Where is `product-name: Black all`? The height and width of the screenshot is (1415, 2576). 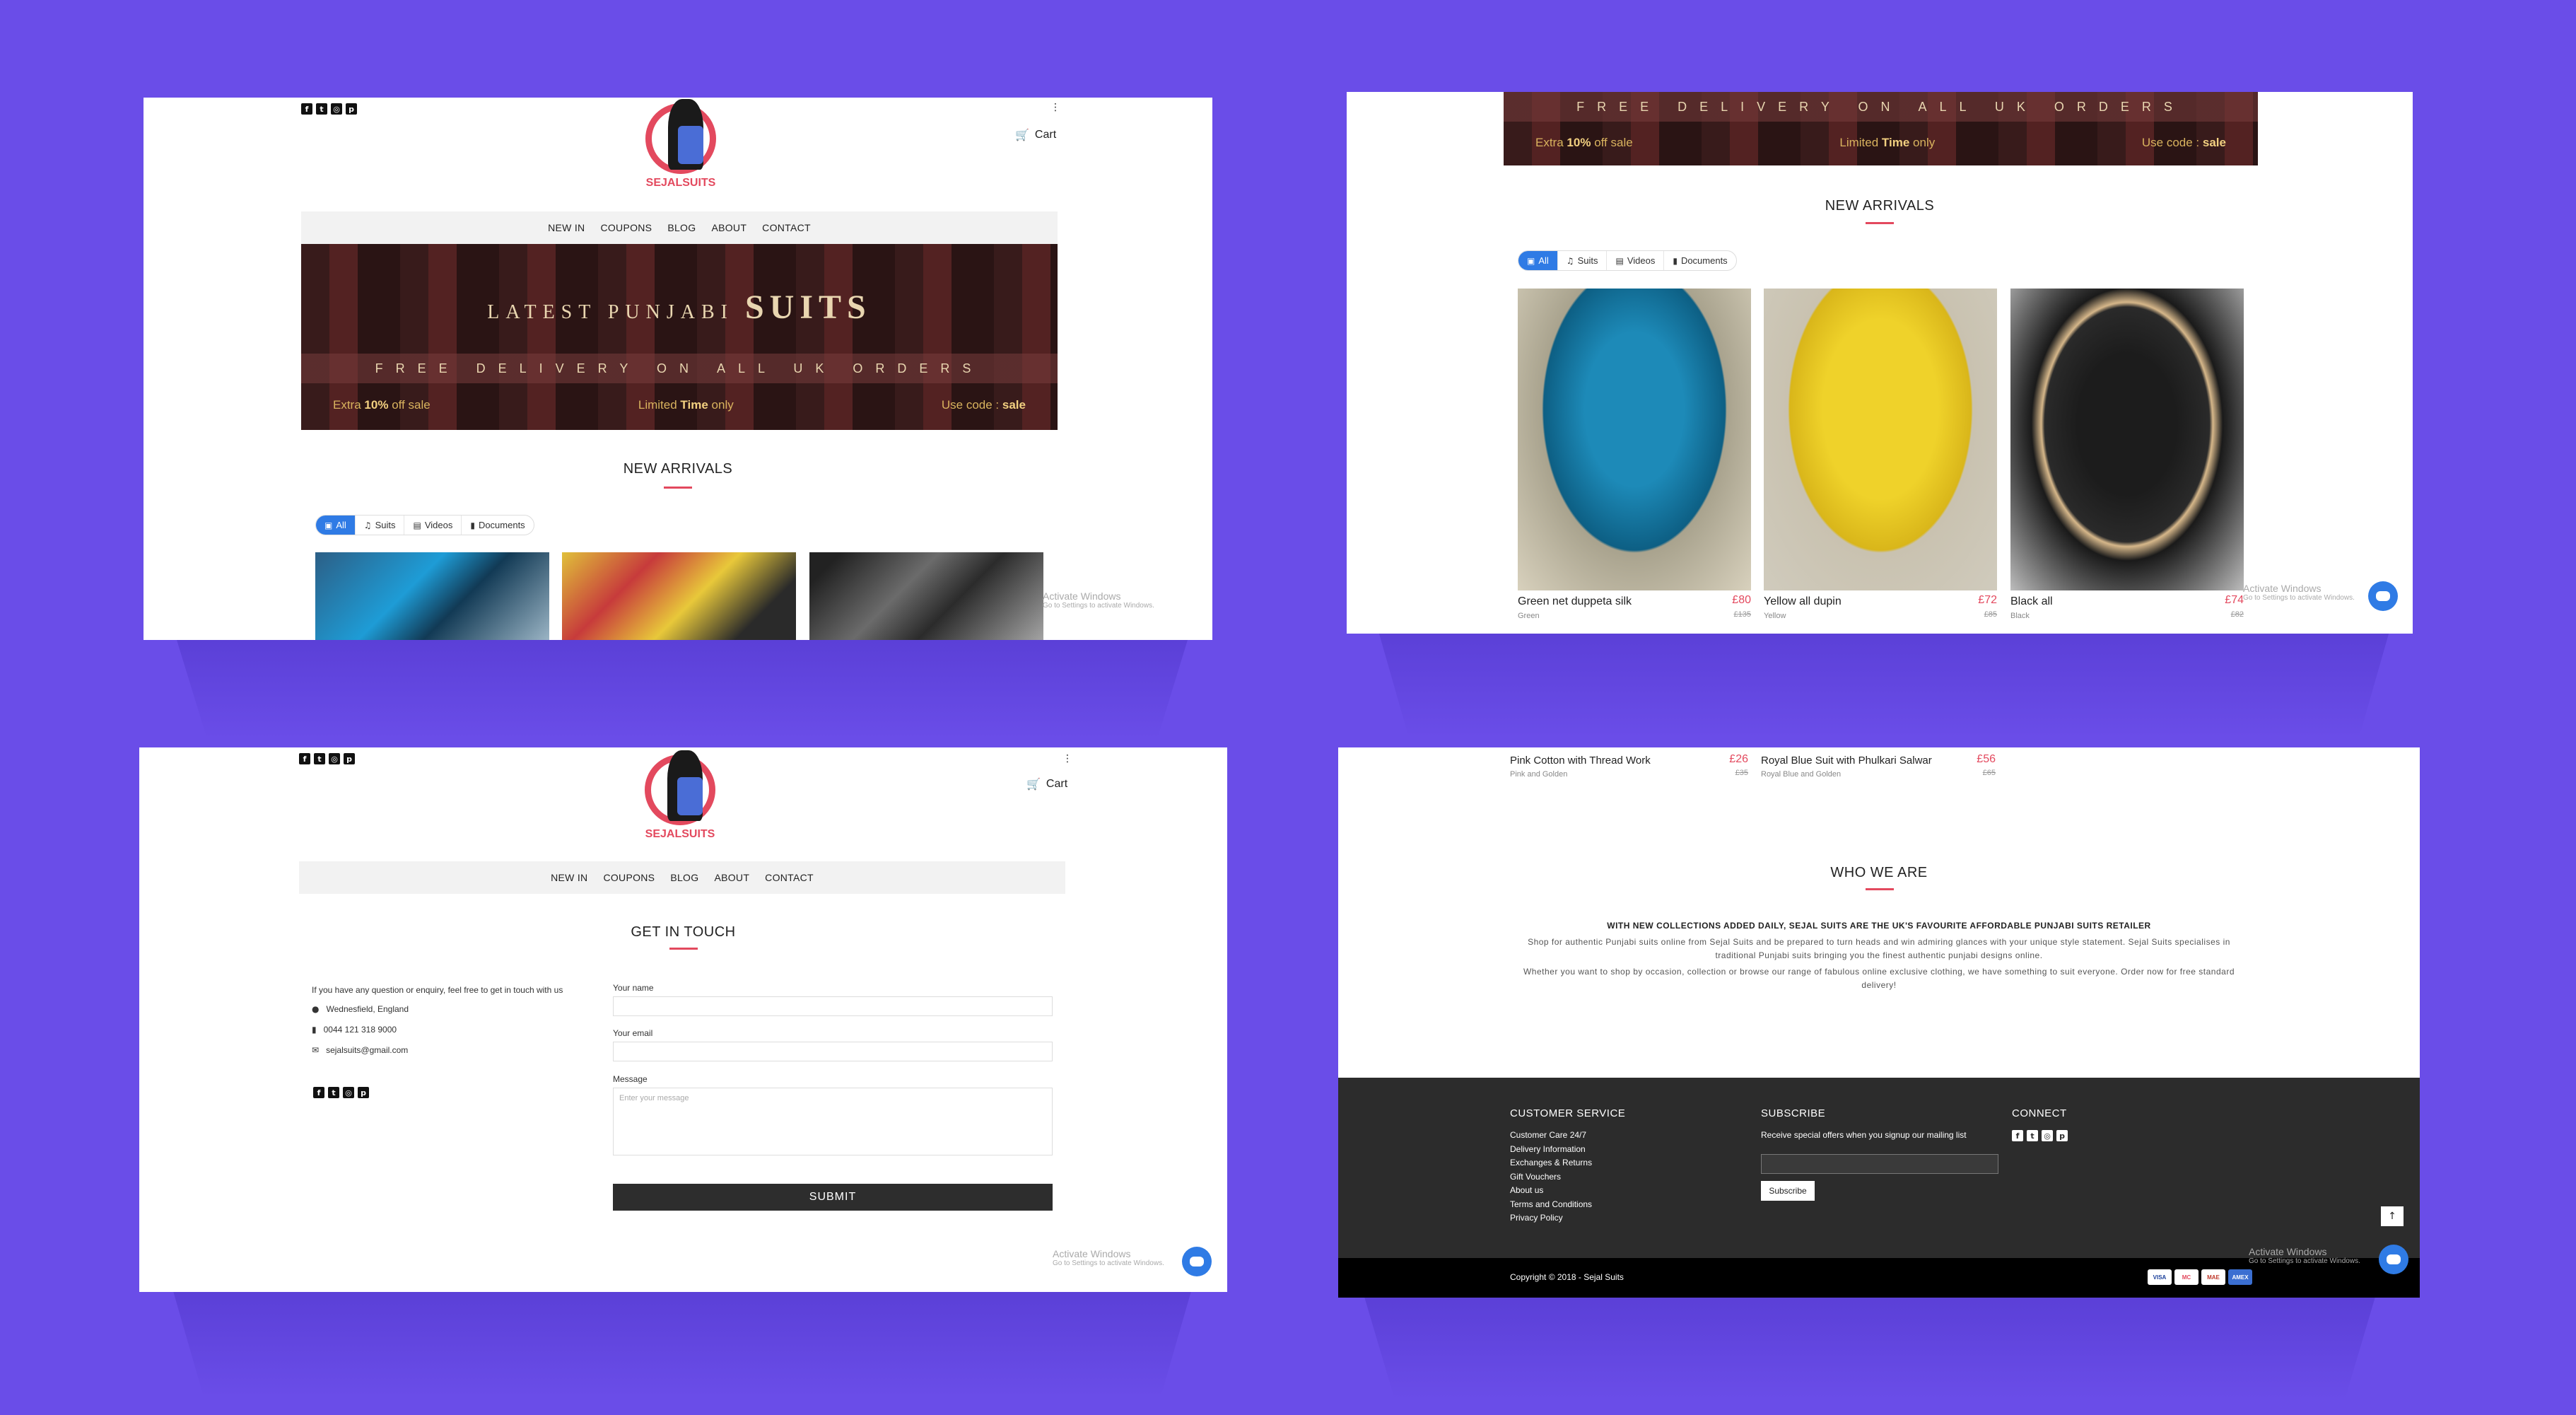 product-name: Black all is located at coordinates (2032, 601).